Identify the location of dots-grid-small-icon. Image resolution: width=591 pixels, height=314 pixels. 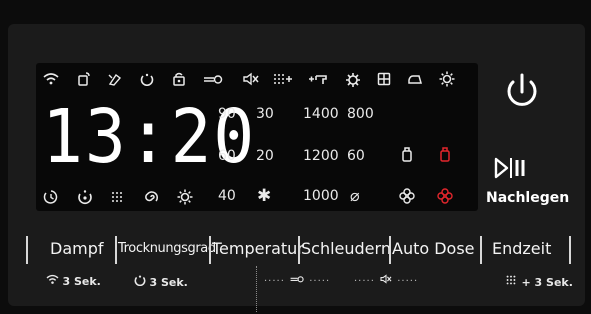
(511, 280).